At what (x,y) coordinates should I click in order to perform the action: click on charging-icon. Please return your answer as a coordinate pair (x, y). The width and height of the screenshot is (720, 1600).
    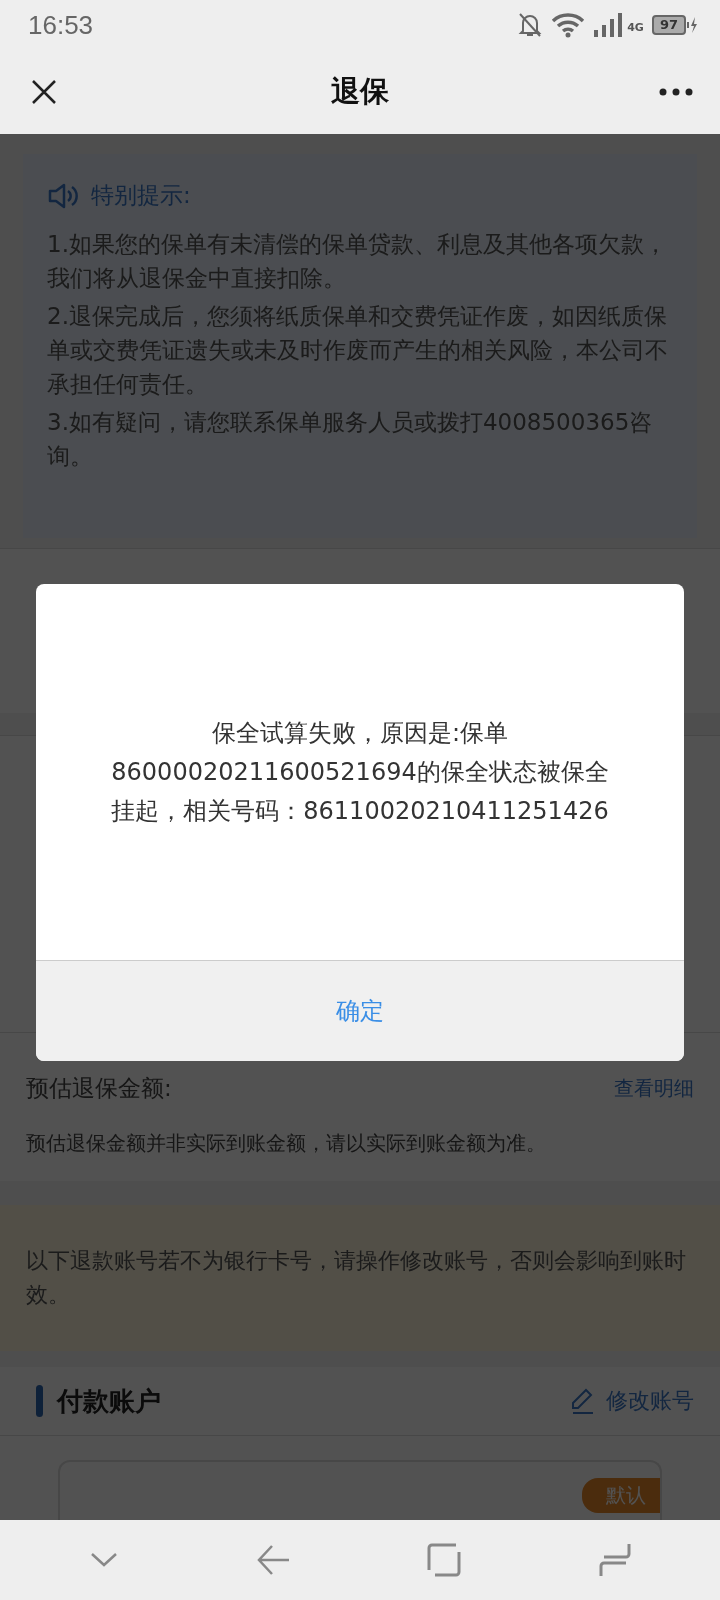
    Looking at the image, I should click on (692, 25).